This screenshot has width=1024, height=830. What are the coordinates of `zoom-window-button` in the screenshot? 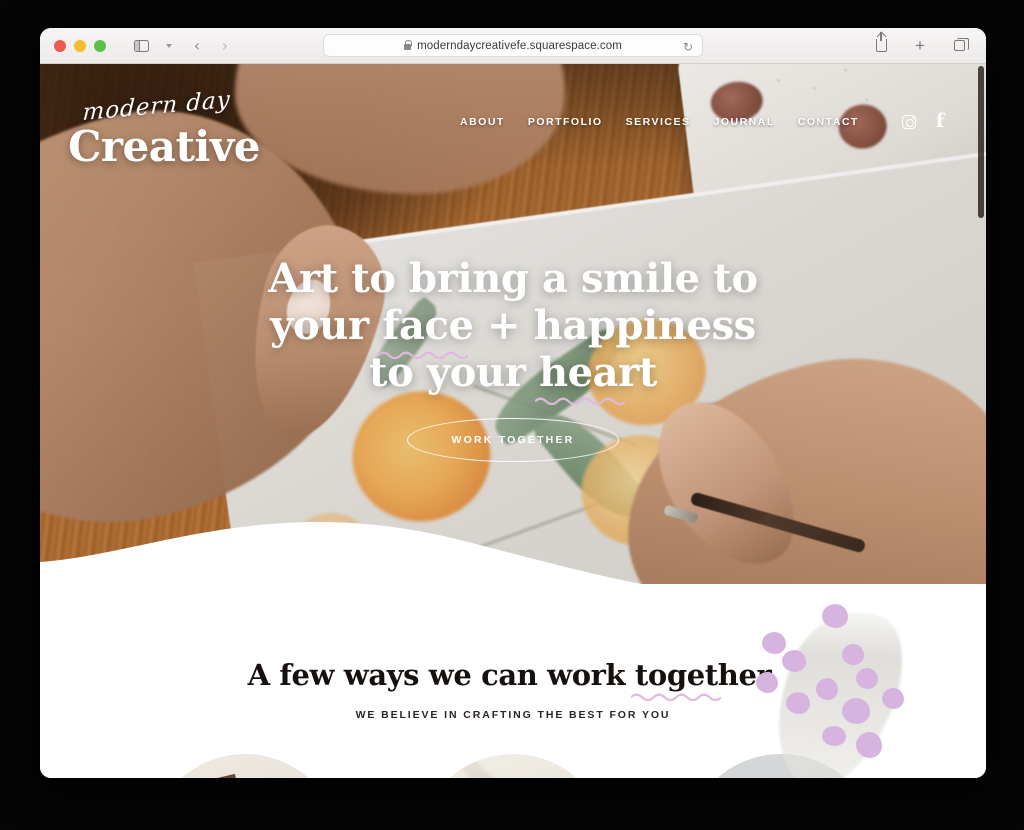 It's located at (100, 45).